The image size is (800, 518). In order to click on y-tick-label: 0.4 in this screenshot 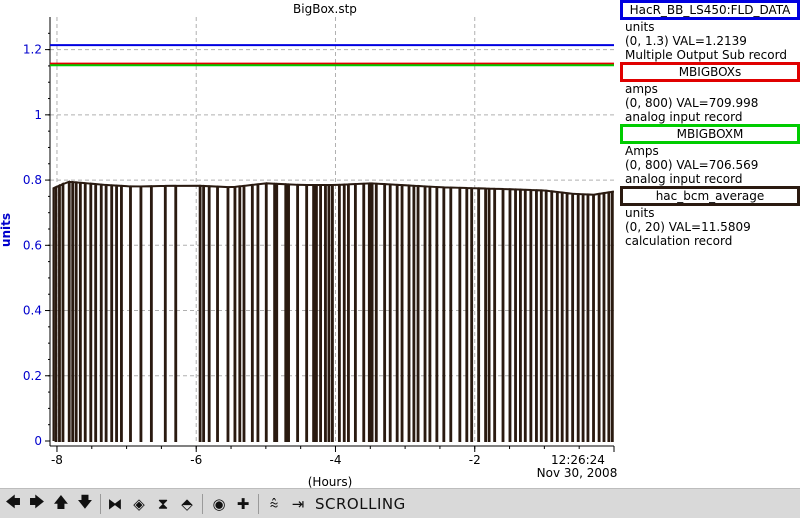, I will do `click(32, 311)`.